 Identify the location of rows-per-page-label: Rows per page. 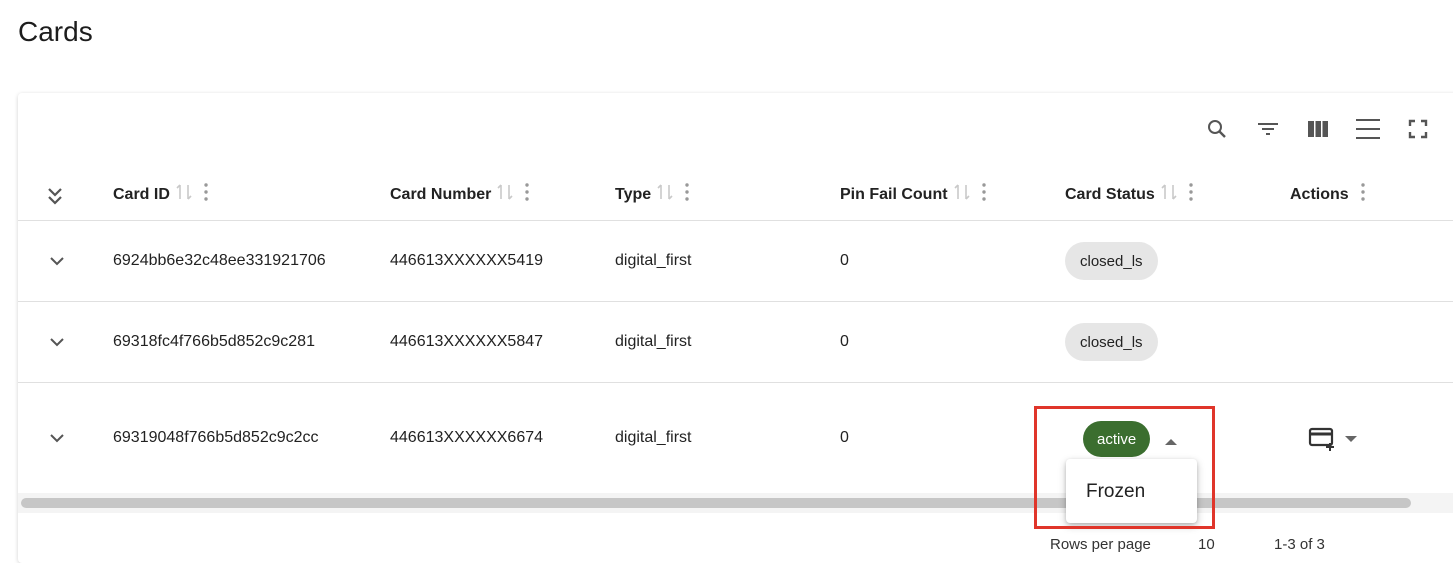
(1100, 544).